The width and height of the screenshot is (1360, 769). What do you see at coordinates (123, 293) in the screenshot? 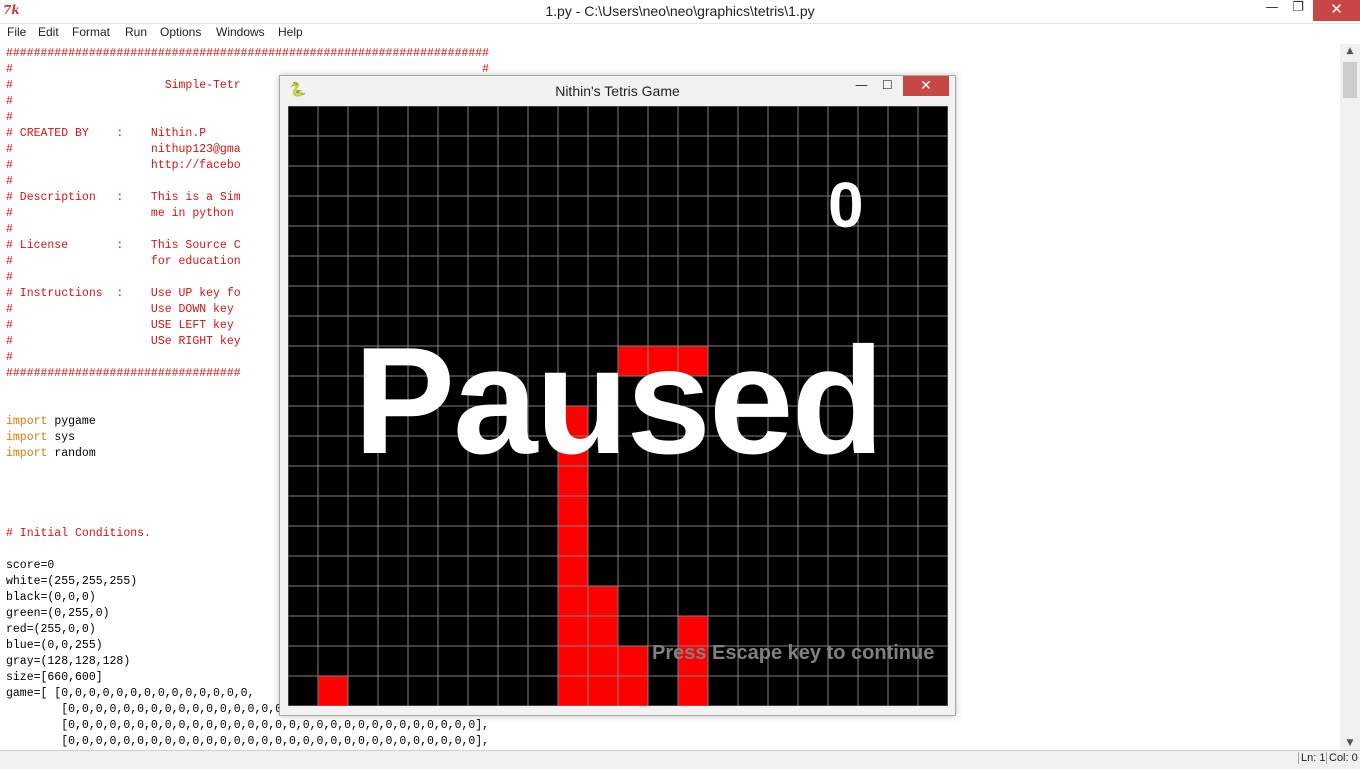
I see `code-line: # Instructions : Use UP key fo` at bounding box center [123, 293].